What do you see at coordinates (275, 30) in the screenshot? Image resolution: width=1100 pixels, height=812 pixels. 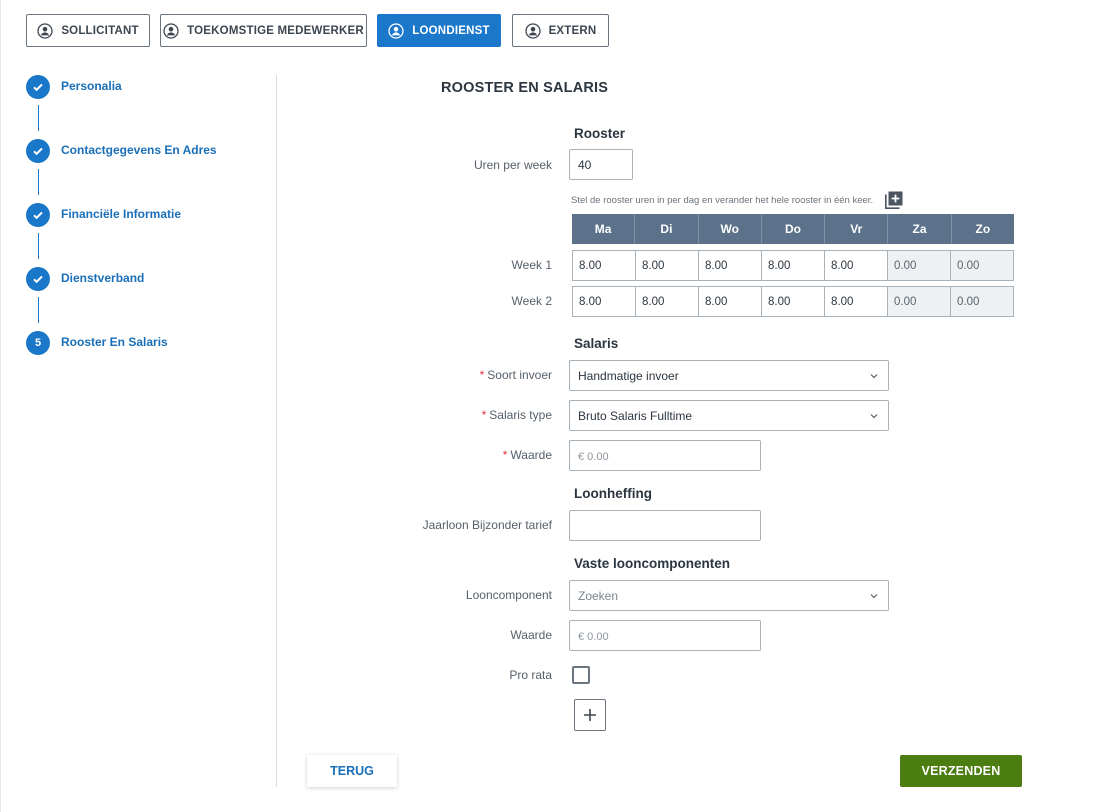 I see `role-tab-label: TOEKOMSTIGE MEDEWERKER` at bounding box center [275, 30].